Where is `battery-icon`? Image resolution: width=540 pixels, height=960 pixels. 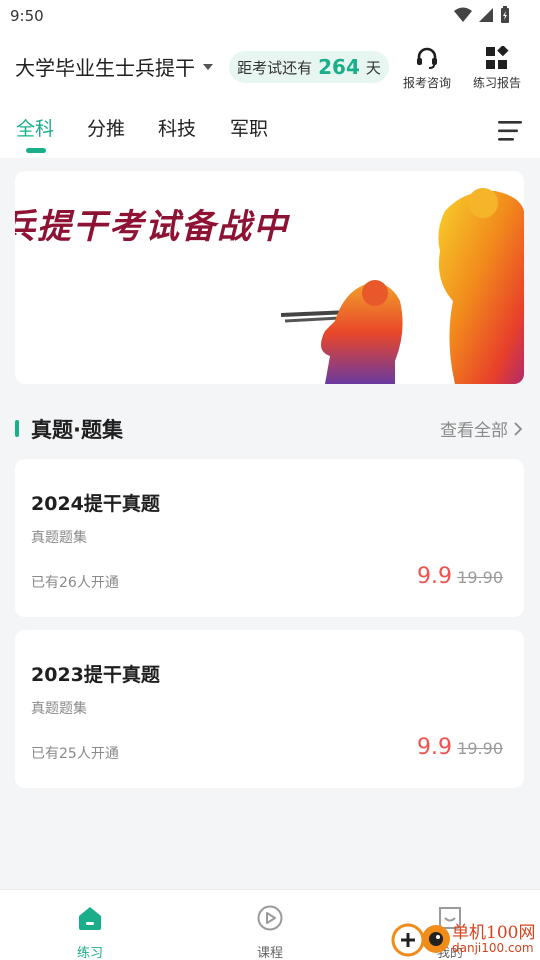 battery-icon is located at coordinates (505, 14).